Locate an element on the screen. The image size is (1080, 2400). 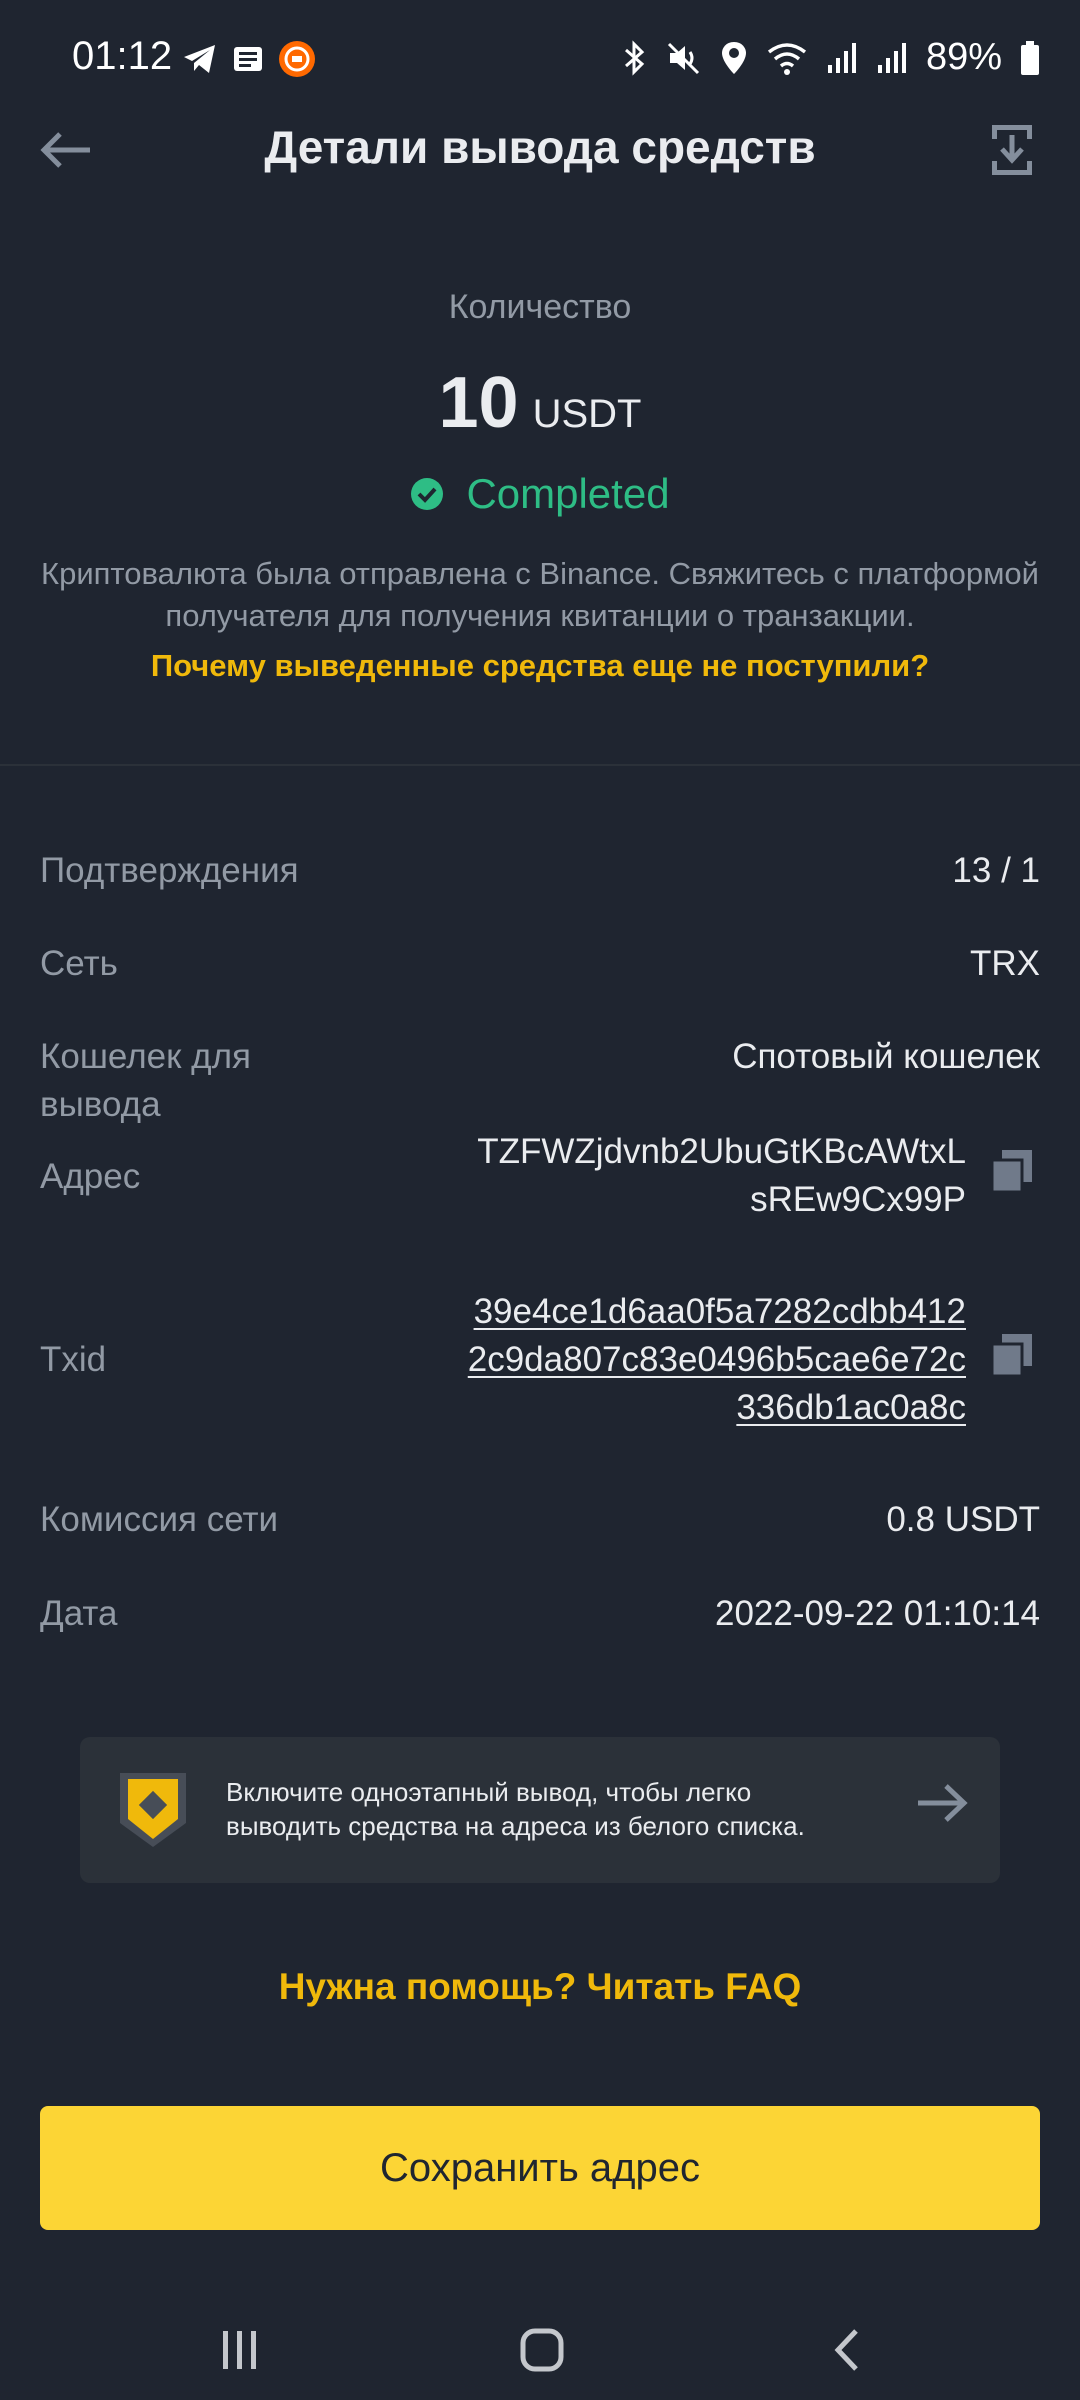
wallet-label-line2: вывода is located at coordinates (100, 1104).